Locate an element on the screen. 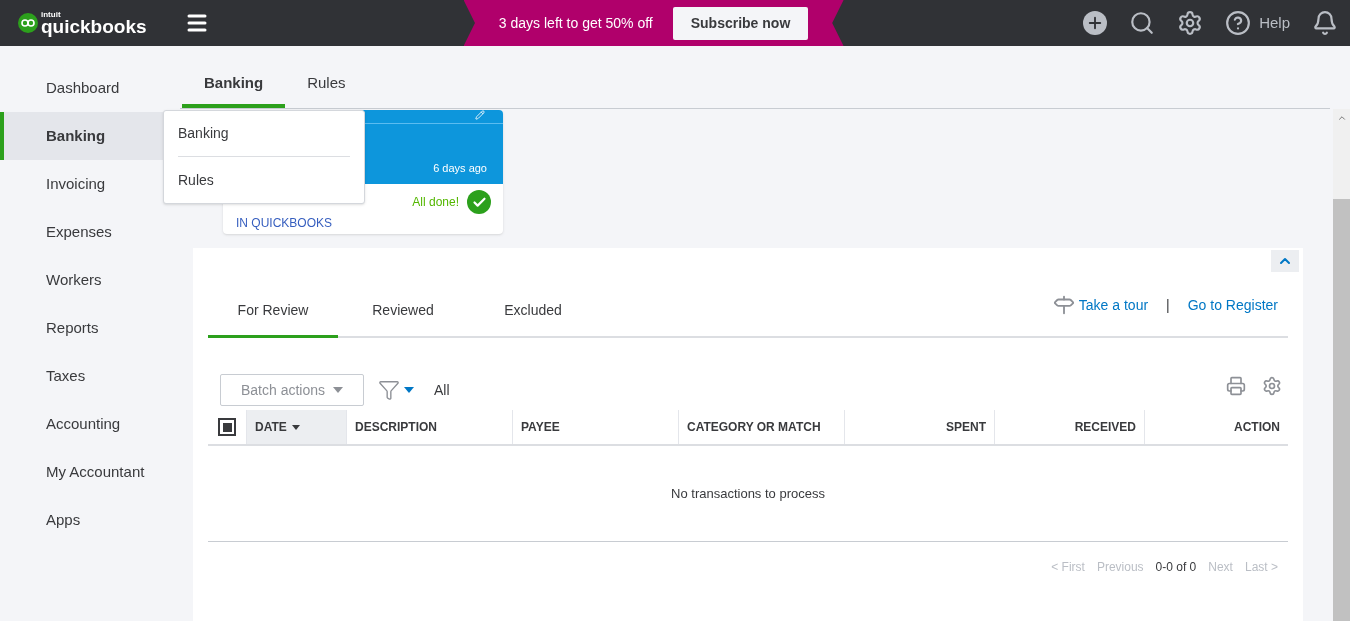  filter-value: All is located at coordinates (442, 390).